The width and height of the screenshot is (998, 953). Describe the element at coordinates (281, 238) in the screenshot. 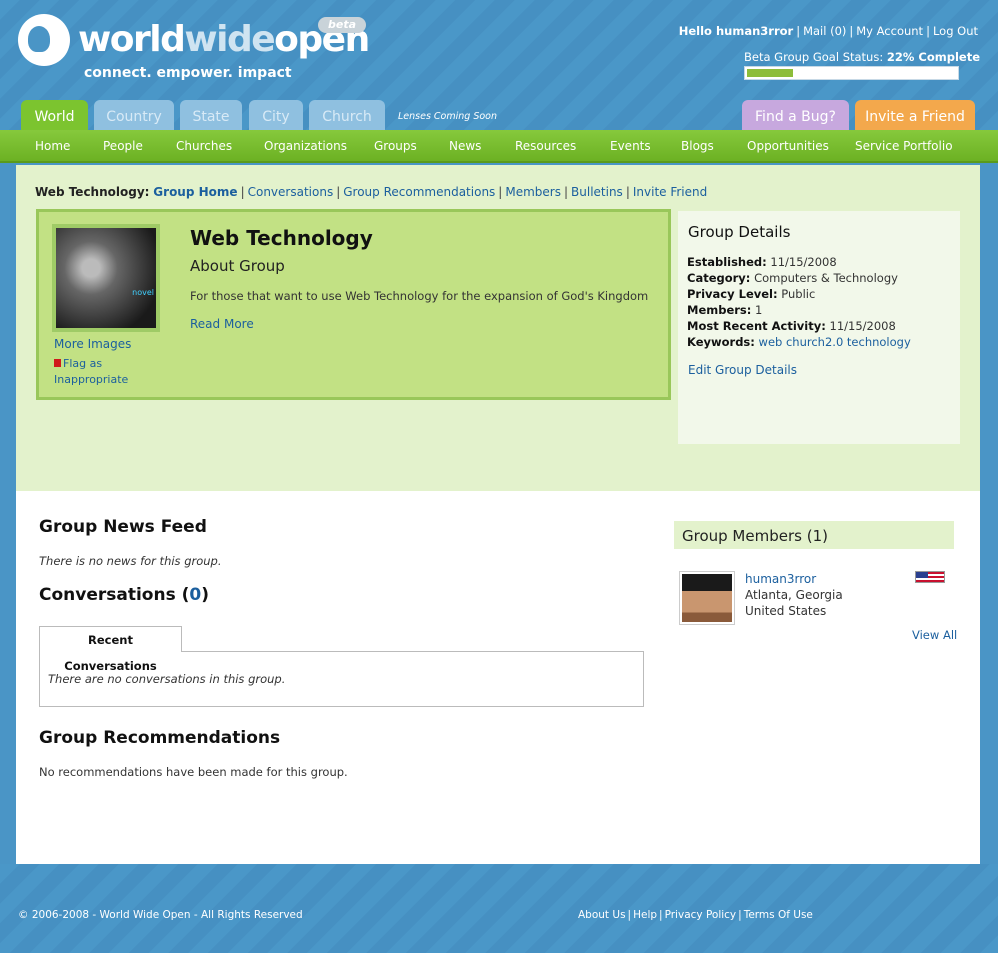

I see `group-name: Web Technology` at that location.